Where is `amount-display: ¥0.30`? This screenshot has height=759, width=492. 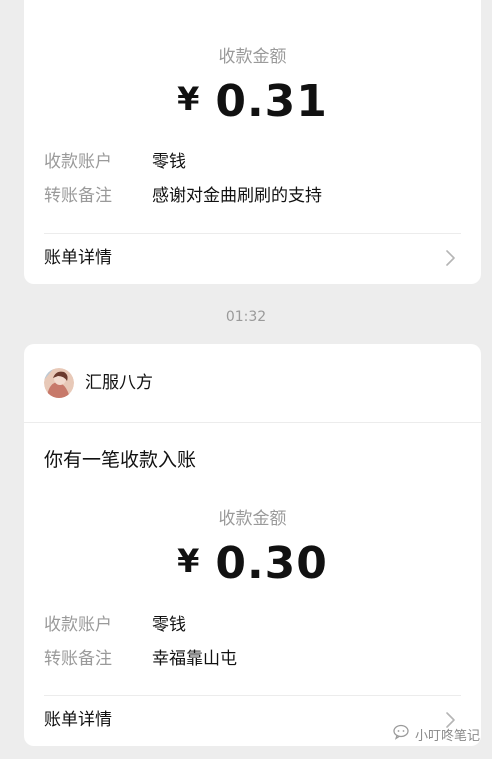
amount-display: ¥0.30 is located at coordinates (252, 563).